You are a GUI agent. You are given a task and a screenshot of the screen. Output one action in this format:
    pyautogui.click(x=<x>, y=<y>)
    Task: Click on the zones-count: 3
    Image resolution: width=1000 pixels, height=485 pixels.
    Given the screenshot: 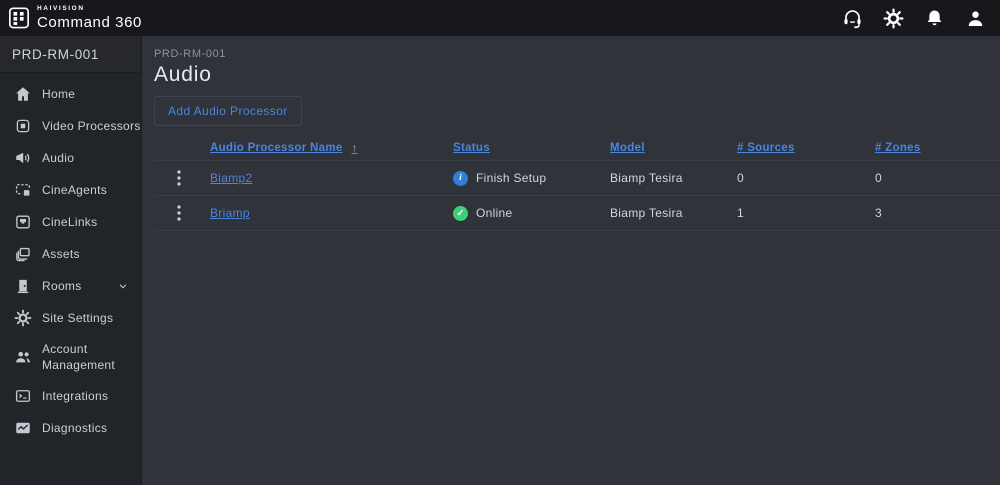 What is the action you would take?
    pyautogui.click(x=878, y=213)
    